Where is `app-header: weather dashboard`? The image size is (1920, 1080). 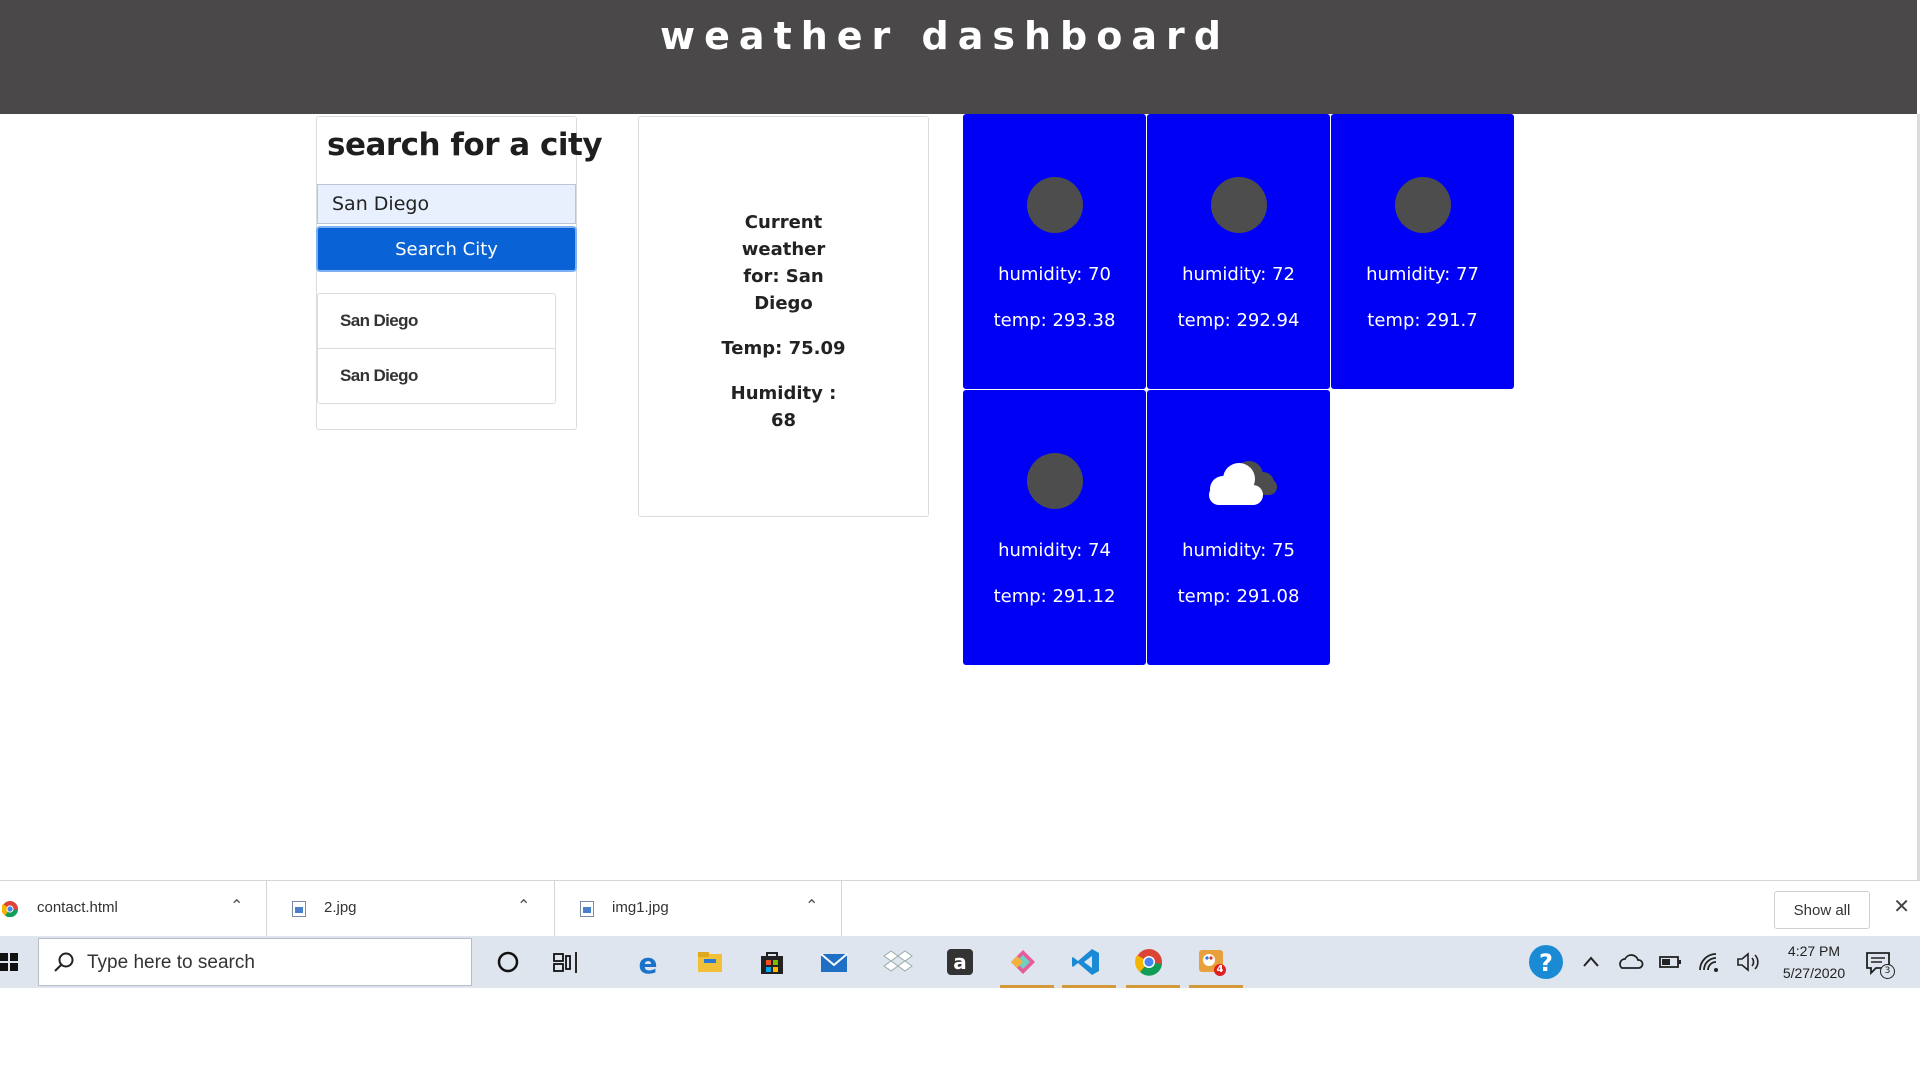 app-header: weather dashboard is located at coordinates (958, 57).